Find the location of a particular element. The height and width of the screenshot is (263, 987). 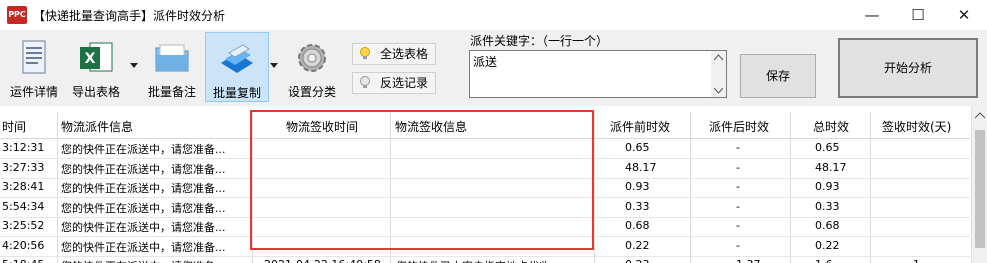

cell-before-dispatch: 0.93 is located at coordinates (637, 186).